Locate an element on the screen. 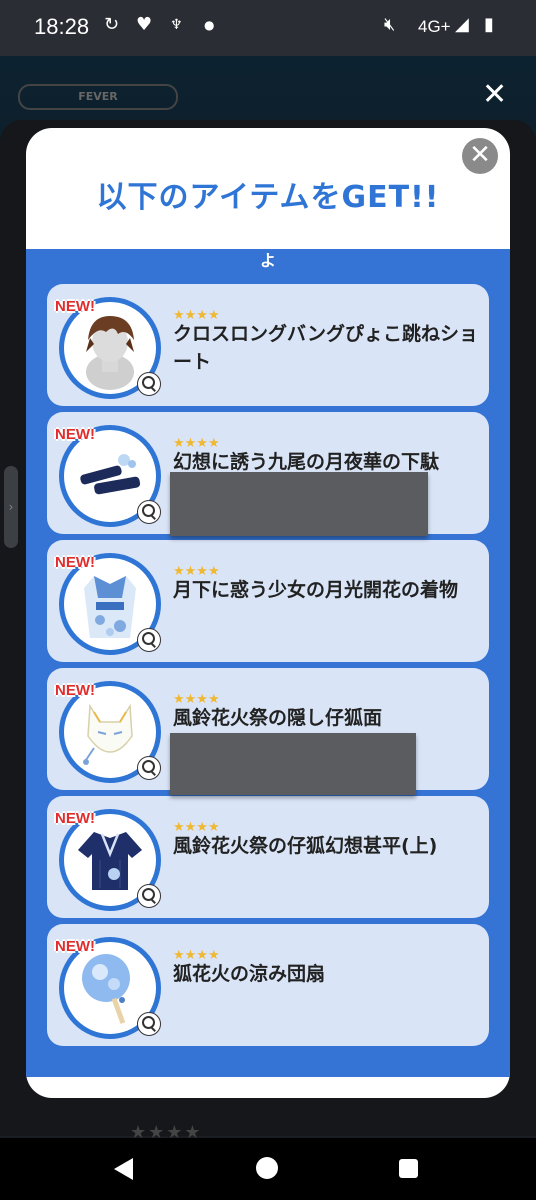 The width and height of the screenshot is (536, 1200). fever-gauge: FEVER is located at coordinates (98, 97).